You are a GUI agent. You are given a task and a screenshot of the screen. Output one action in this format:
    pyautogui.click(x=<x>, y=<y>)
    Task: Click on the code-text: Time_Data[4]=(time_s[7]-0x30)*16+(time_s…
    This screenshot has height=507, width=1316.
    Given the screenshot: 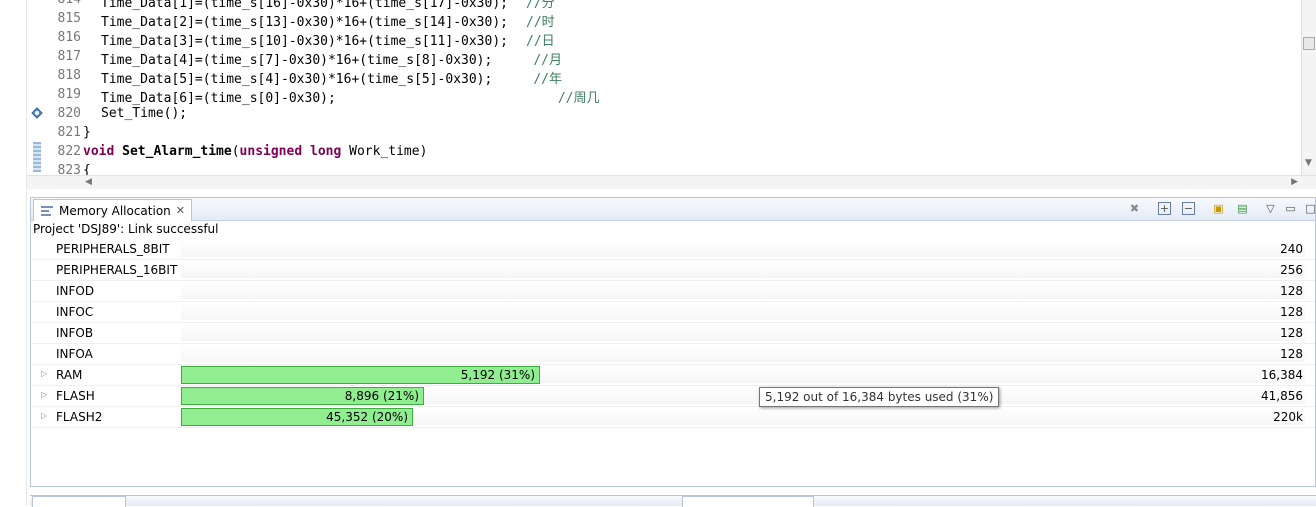 What is the action you would take?
    pyautogui.click(x=297, y=60)
    